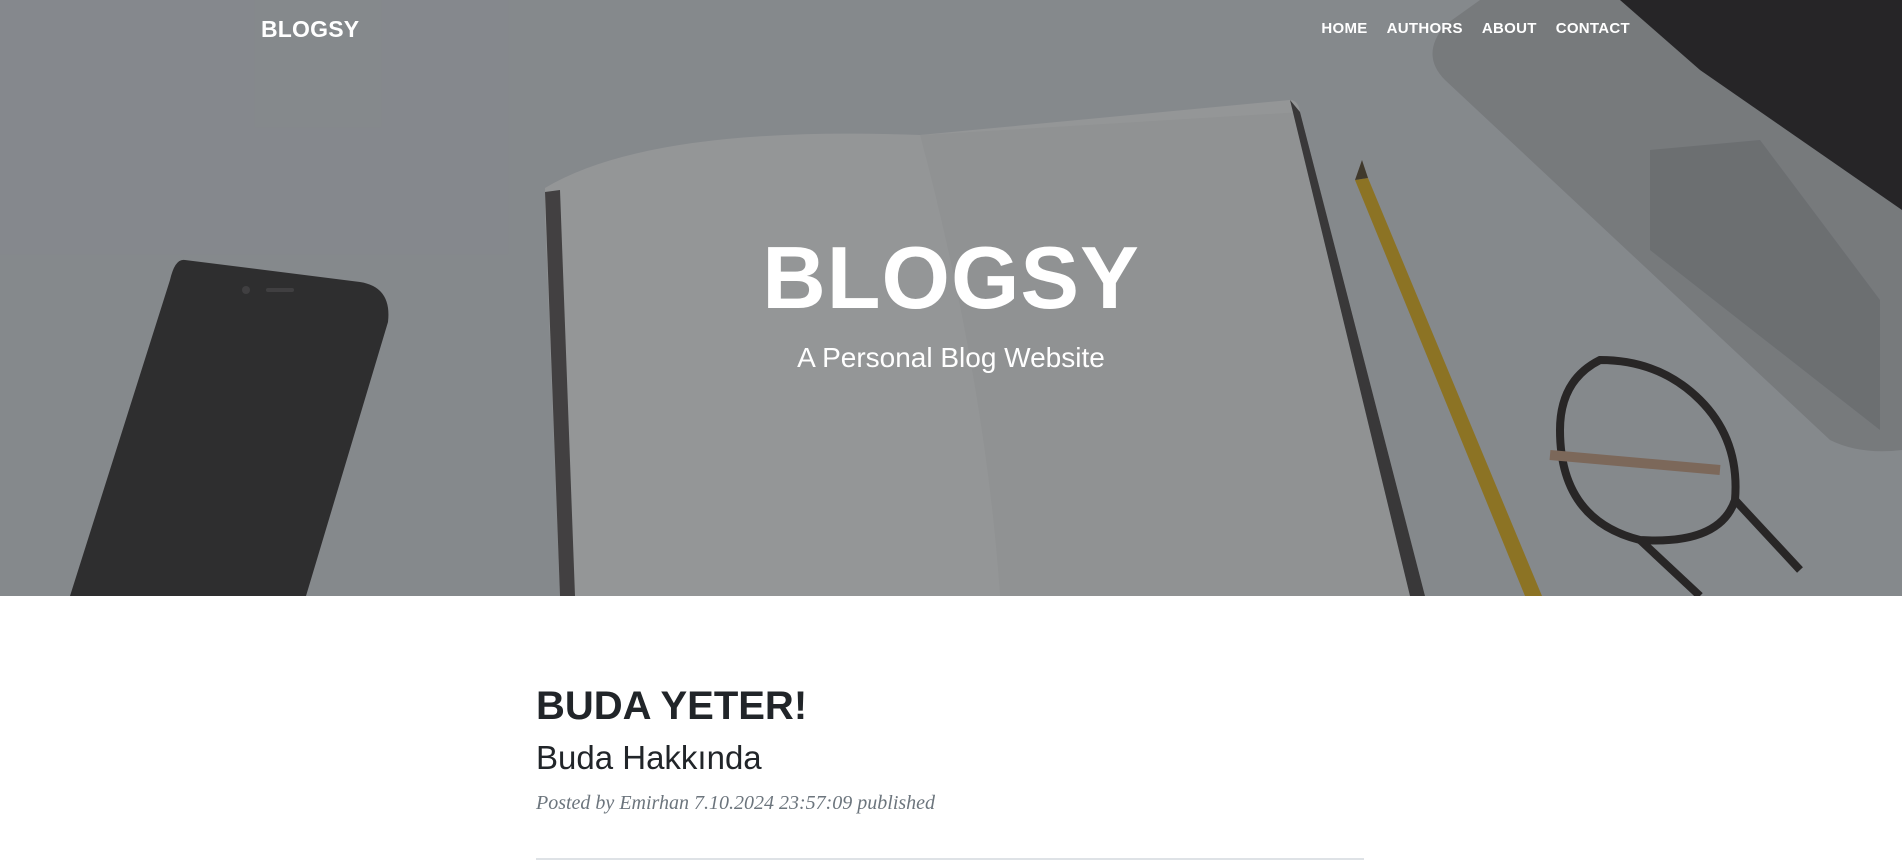  Describe the element at coordinates (950, 859) in the screenshot. I see `post-divider` at that location.